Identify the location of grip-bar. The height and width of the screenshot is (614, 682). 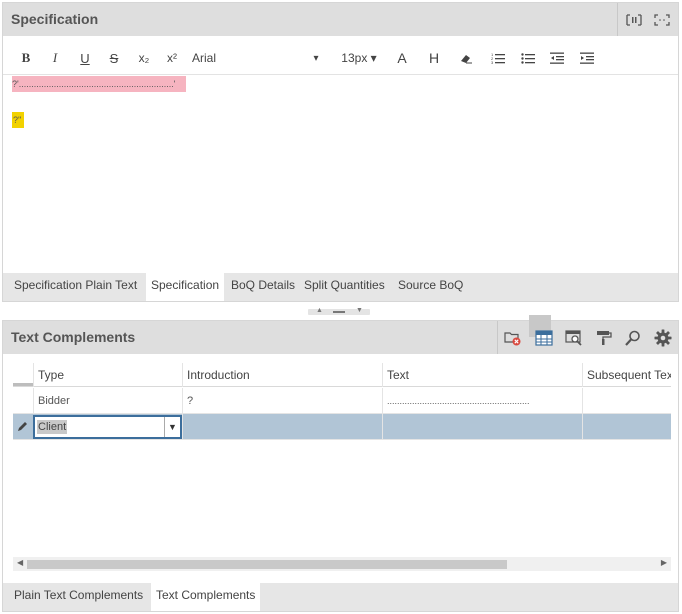
(339, 312).